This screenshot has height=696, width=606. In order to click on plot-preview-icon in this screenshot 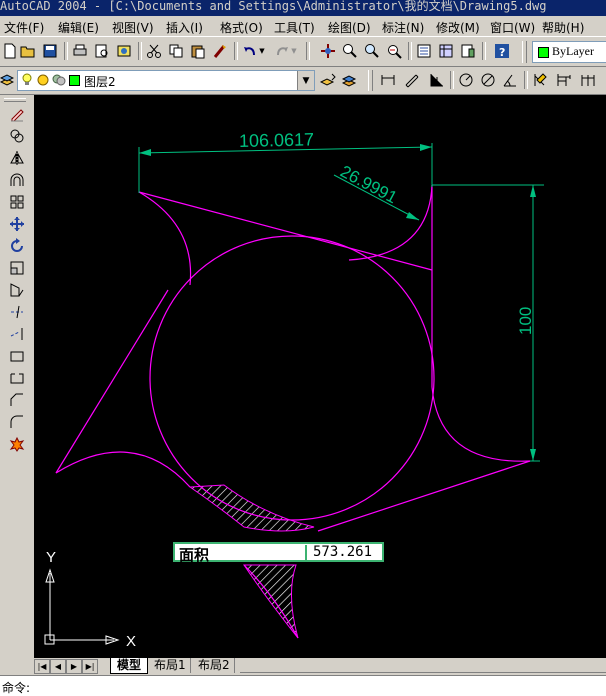, I will do `click(102, 51)`.